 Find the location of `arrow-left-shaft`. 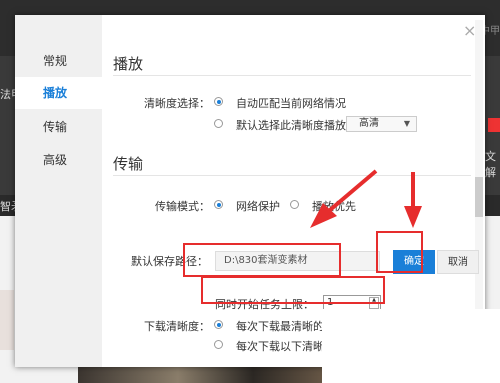

arrow-left-shaft is located at coordinates (353, 190).